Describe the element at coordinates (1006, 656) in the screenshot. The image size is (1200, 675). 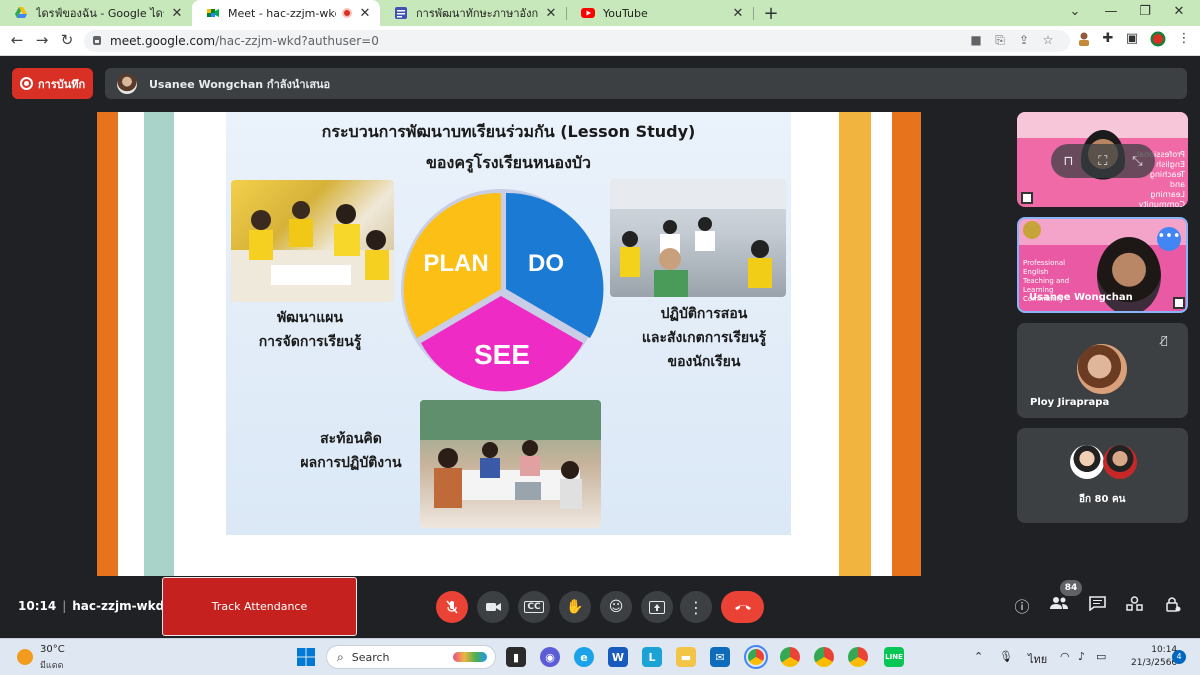
I see `microphone-tray-icon: 🎙` at that location.